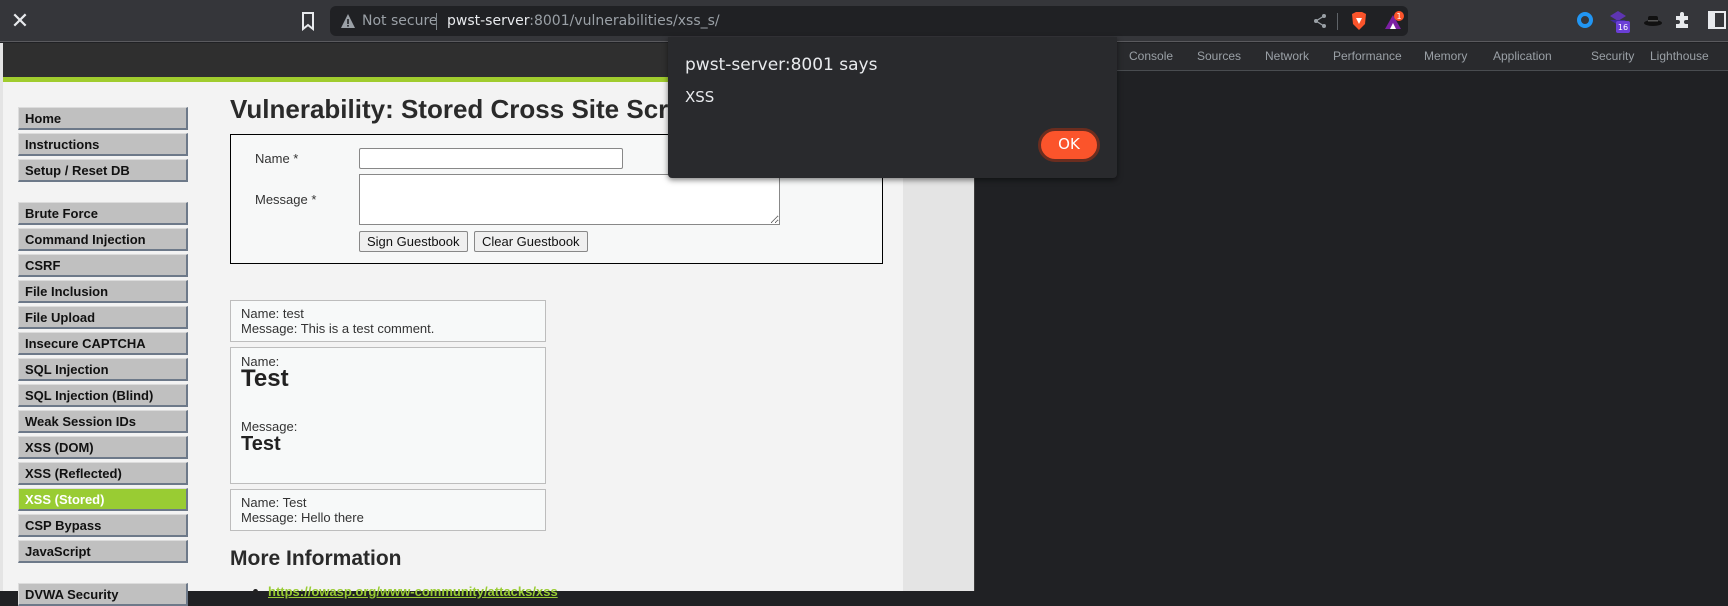 The height and width of the screenshot is (606, 1728). Describe the element at coordinates (569, 199) in the screenshot. I see `message-textarea` at that location.